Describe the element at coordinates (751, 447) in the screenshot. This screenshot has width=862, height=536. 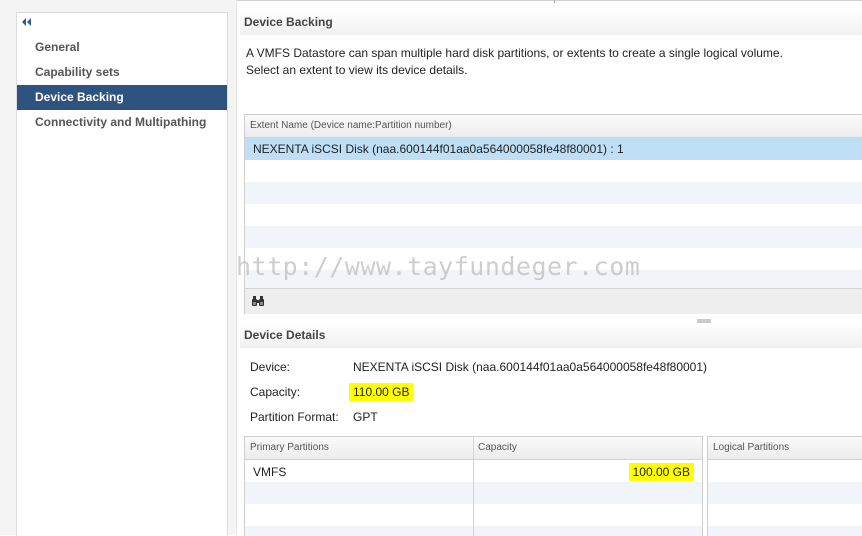
I see `logical-partitions-header-label: Logical Partitions` at that location.